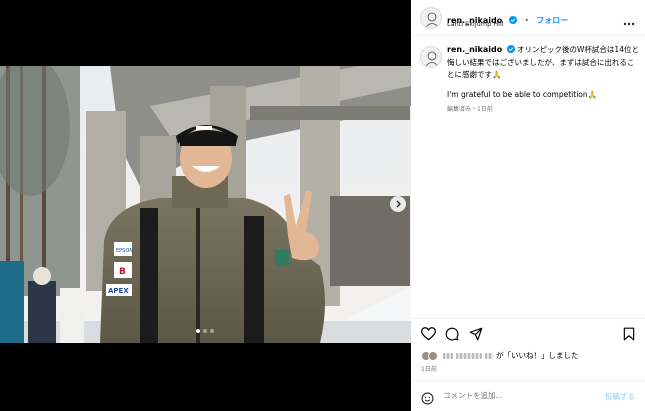 Image resolution: width=645 pixels, height=411 pixels. I want to click on save-button, so click(629, 335).